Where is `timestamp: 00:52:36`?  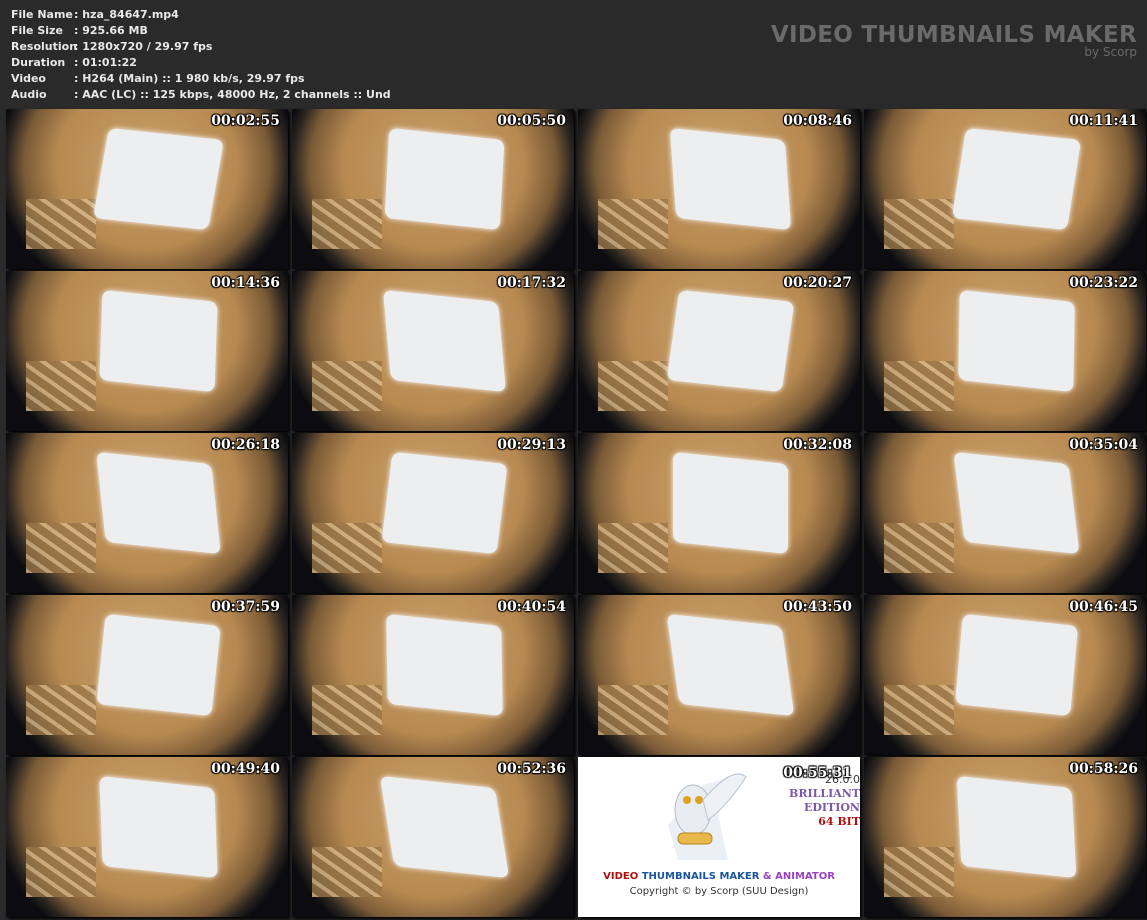 timestamp: 00:52:36 is located at coordinates (531, 769).